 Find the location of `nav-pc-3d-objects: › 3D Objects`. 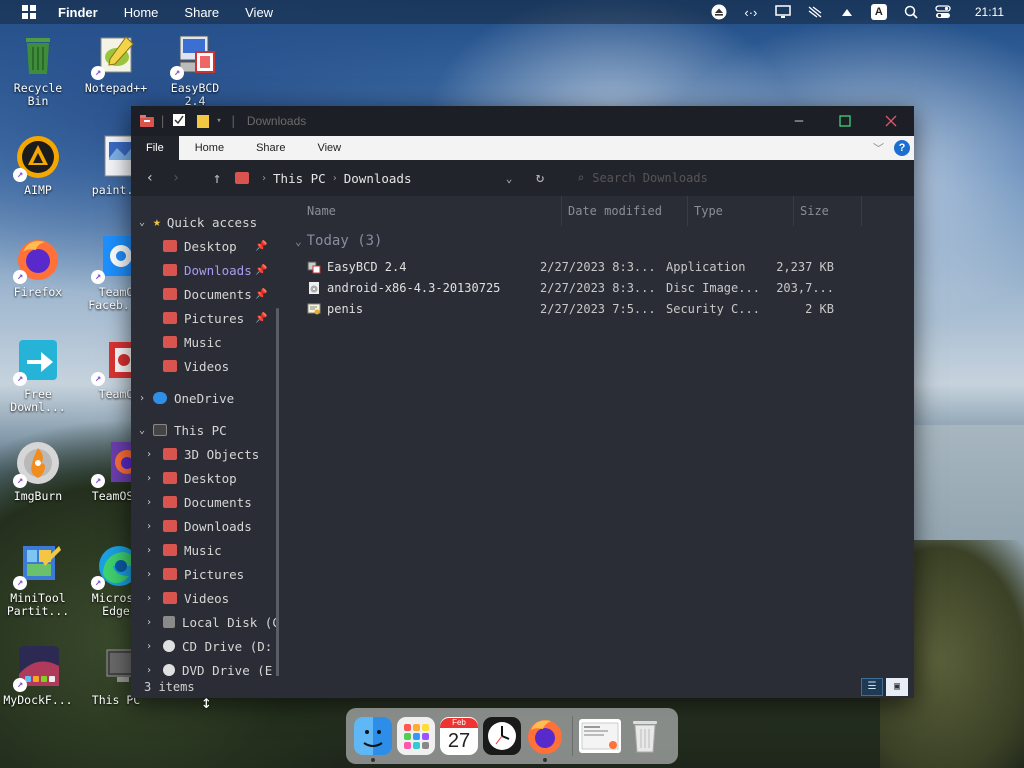

nav-pc-3d-objects: › 3D Objects is located at coordinates (206, 454).